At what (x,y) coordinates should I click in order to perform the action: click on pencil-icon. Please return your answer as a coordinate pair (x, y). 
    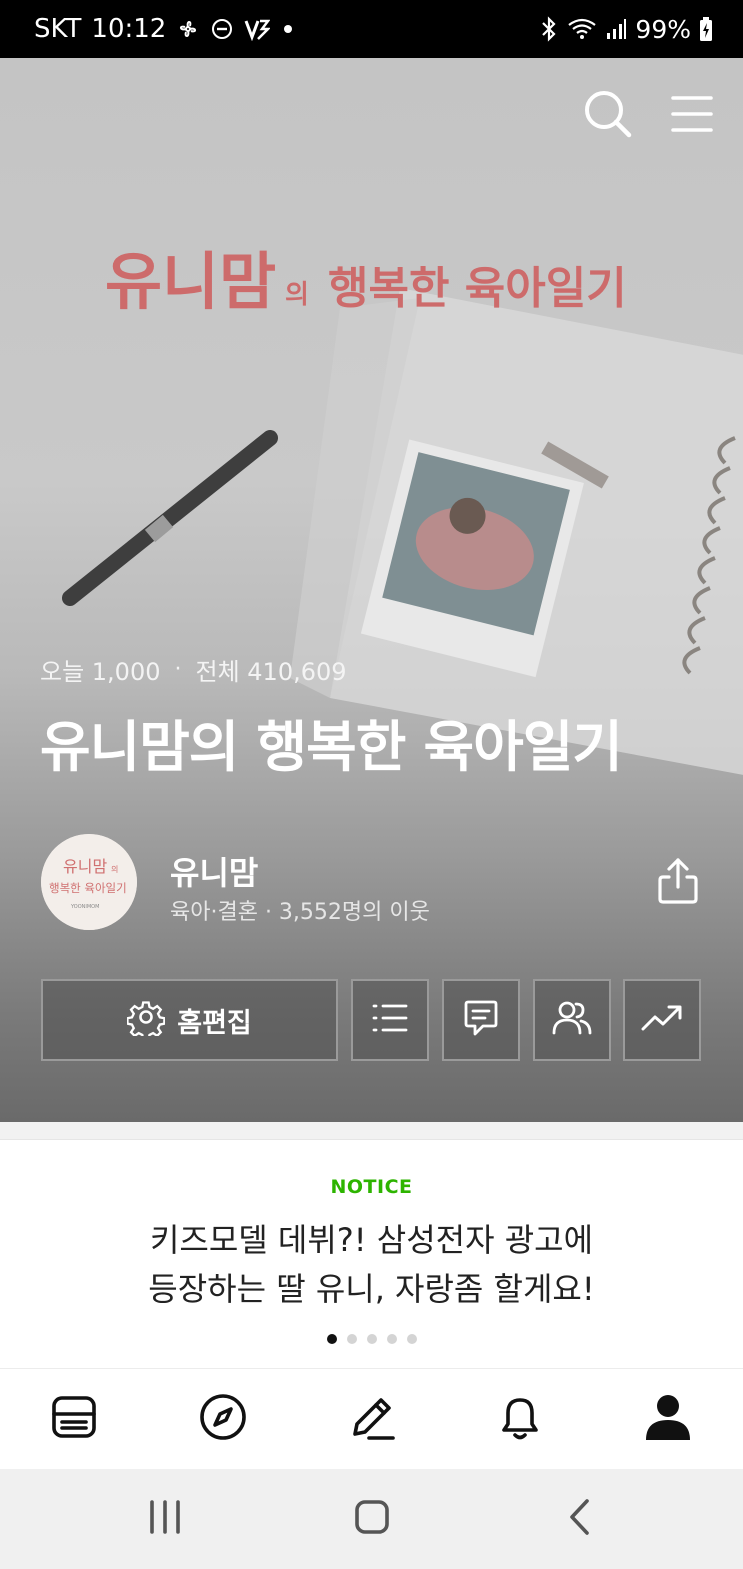
    Looking at the image, I should click on (372, 1419).